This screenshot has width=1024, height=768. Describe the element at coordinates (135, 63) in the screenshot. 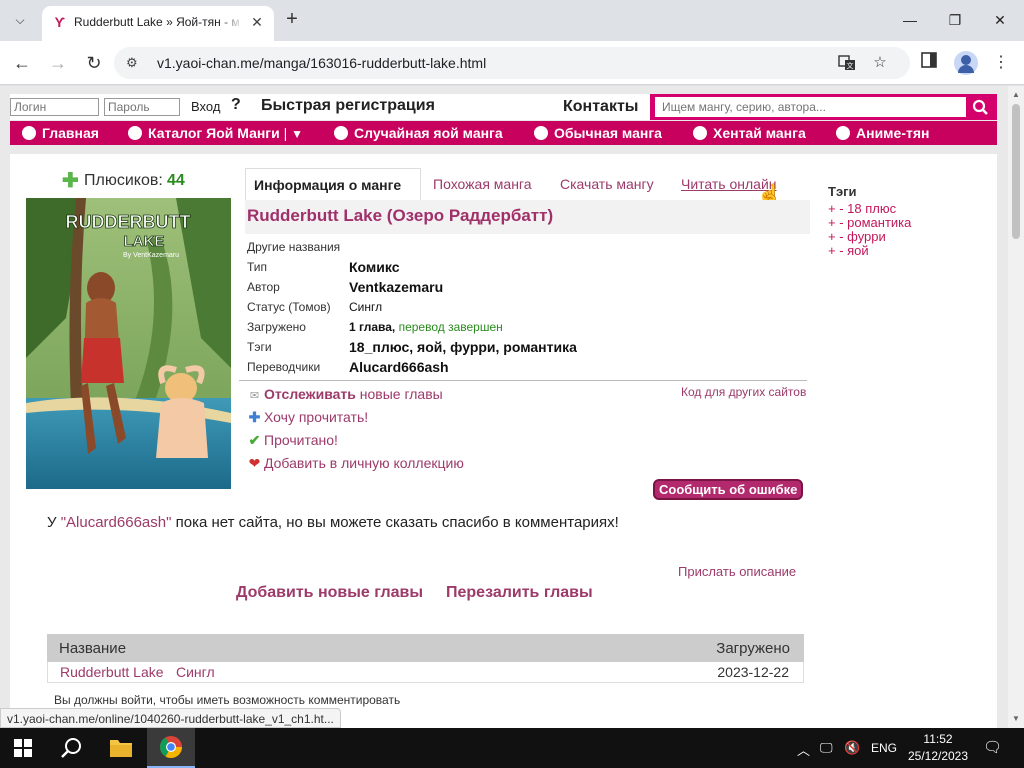

I see `site-settings-icon: ⚙` at that location.